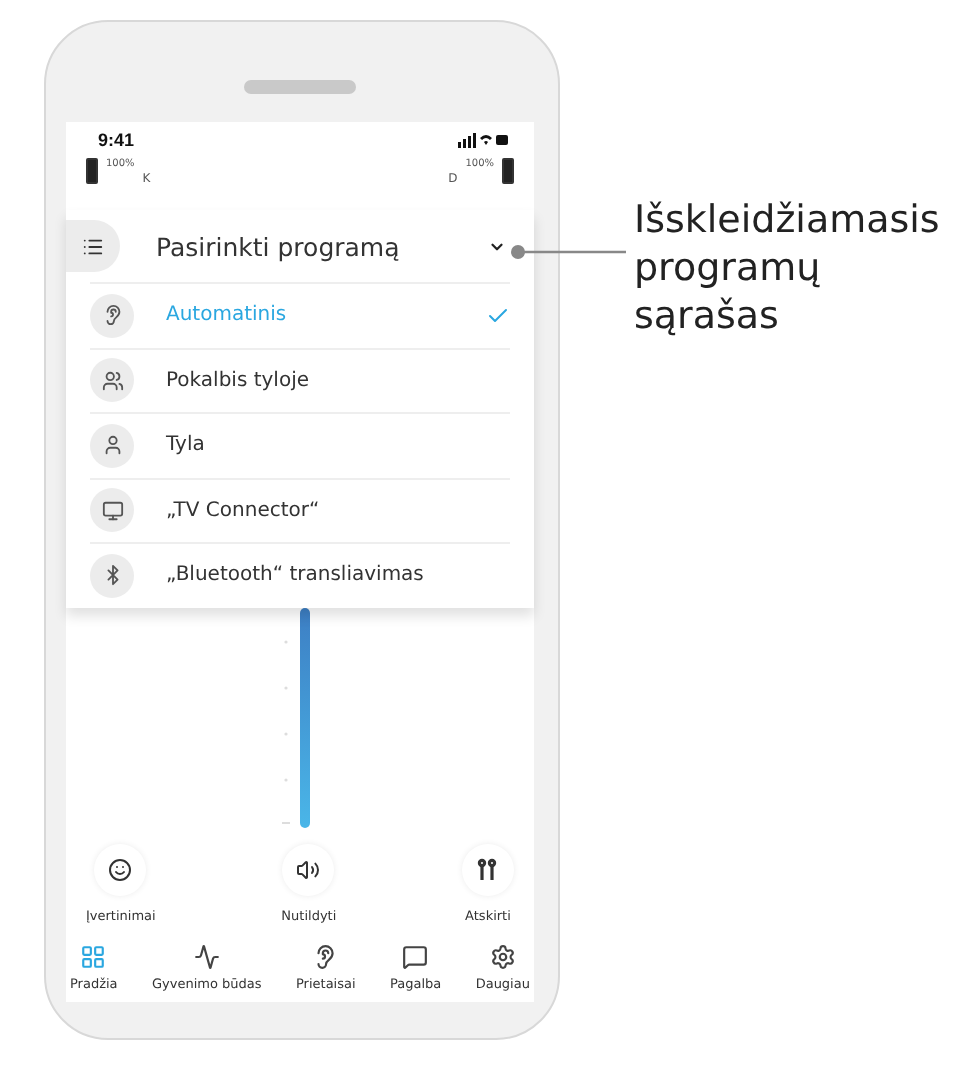 Image resolution: width=972 pixels, height=1072 pixels. I want to click on speaker-grille, so click(300, 87).